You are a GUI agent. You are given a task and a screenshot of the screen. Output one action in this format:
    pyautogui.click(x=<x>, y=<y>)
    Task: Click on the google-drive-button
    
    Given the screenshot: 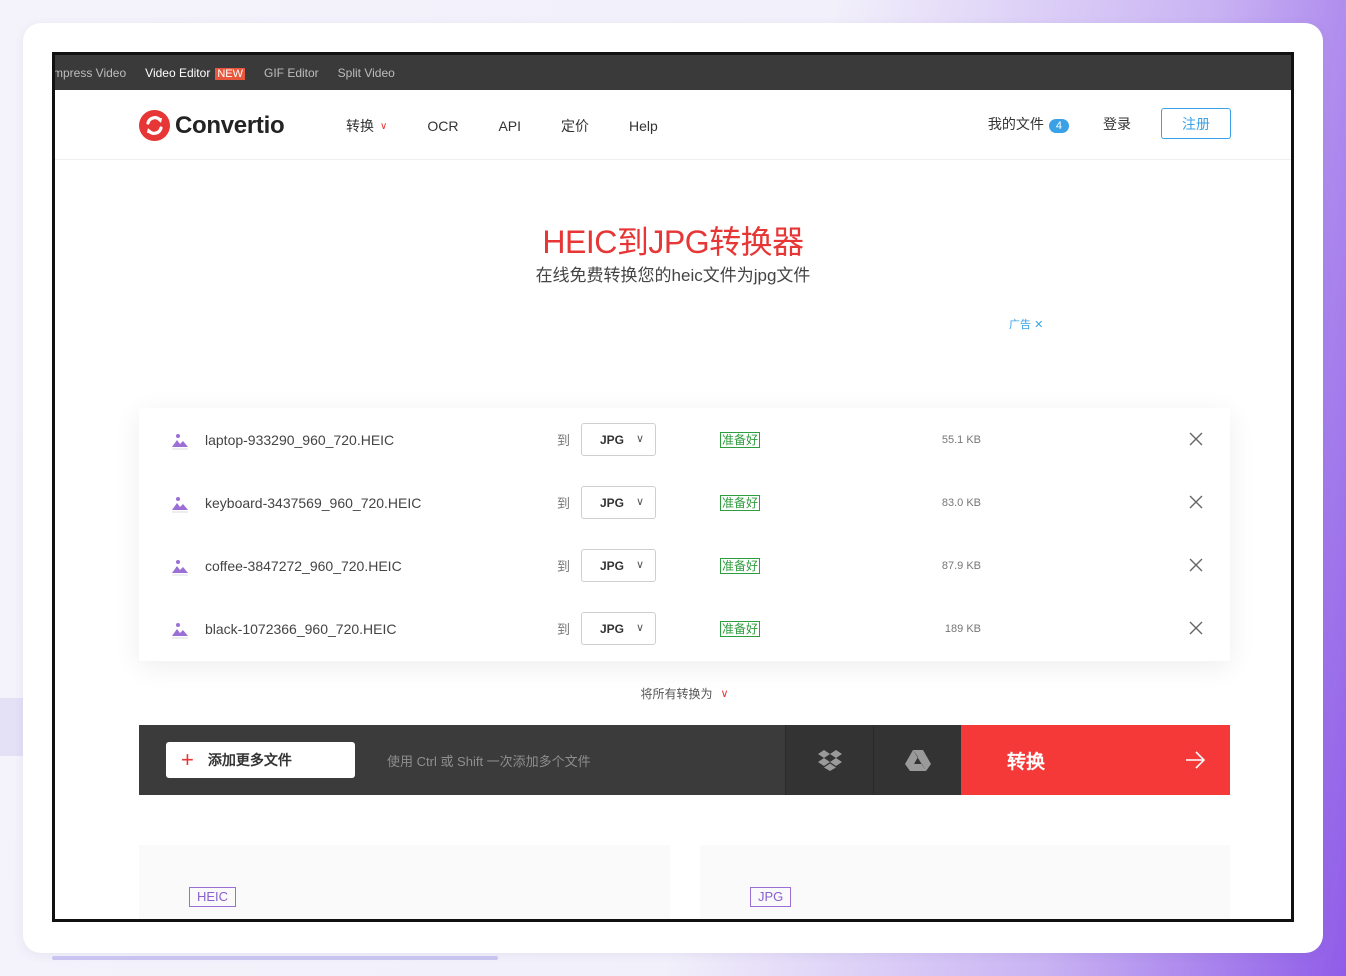 What is the action you would take?
    pyautogui.click(x=917, y=760)
    